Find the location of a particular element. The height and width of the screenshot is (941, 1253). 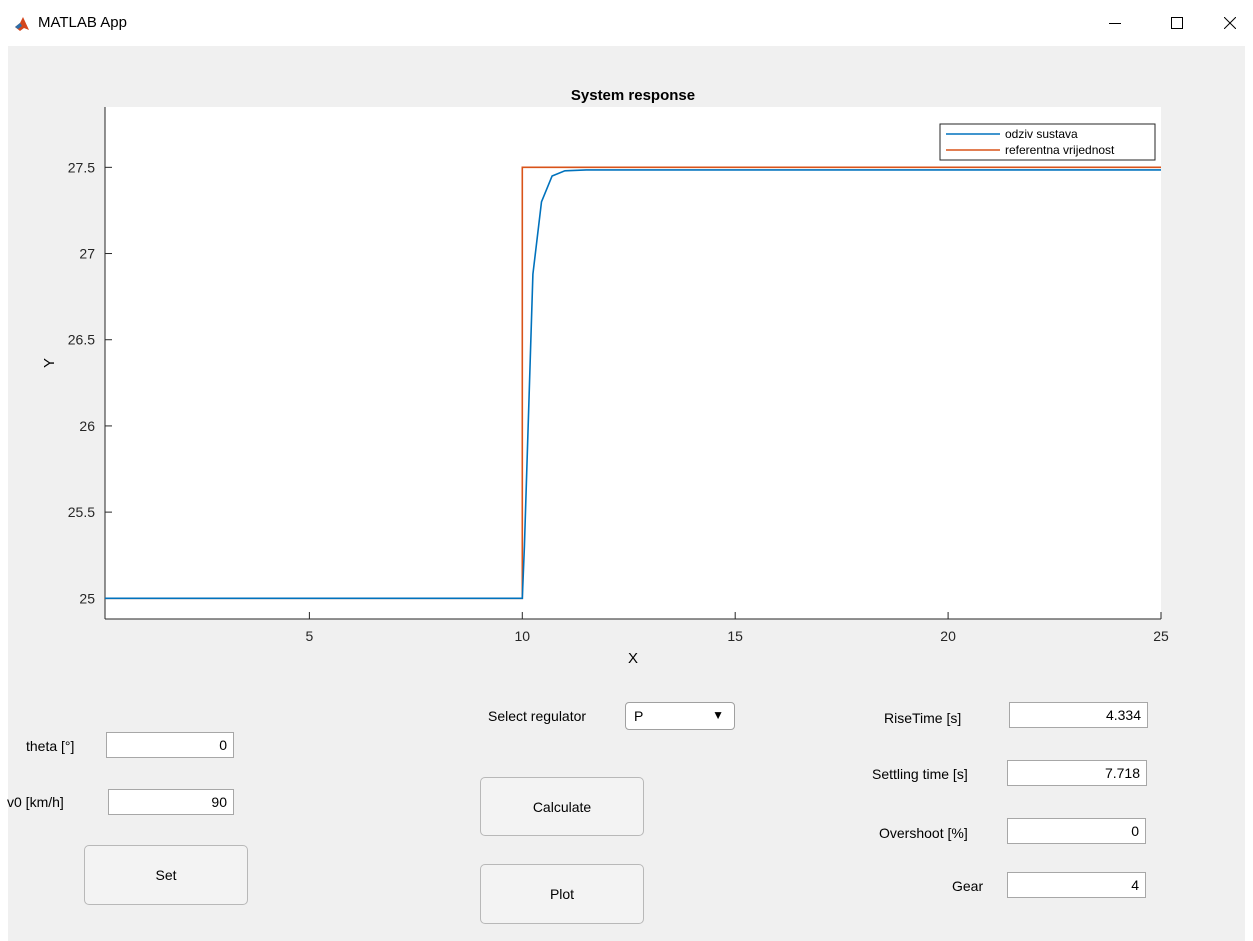

y-axis-label: Y is located at coordinates (49, 363).